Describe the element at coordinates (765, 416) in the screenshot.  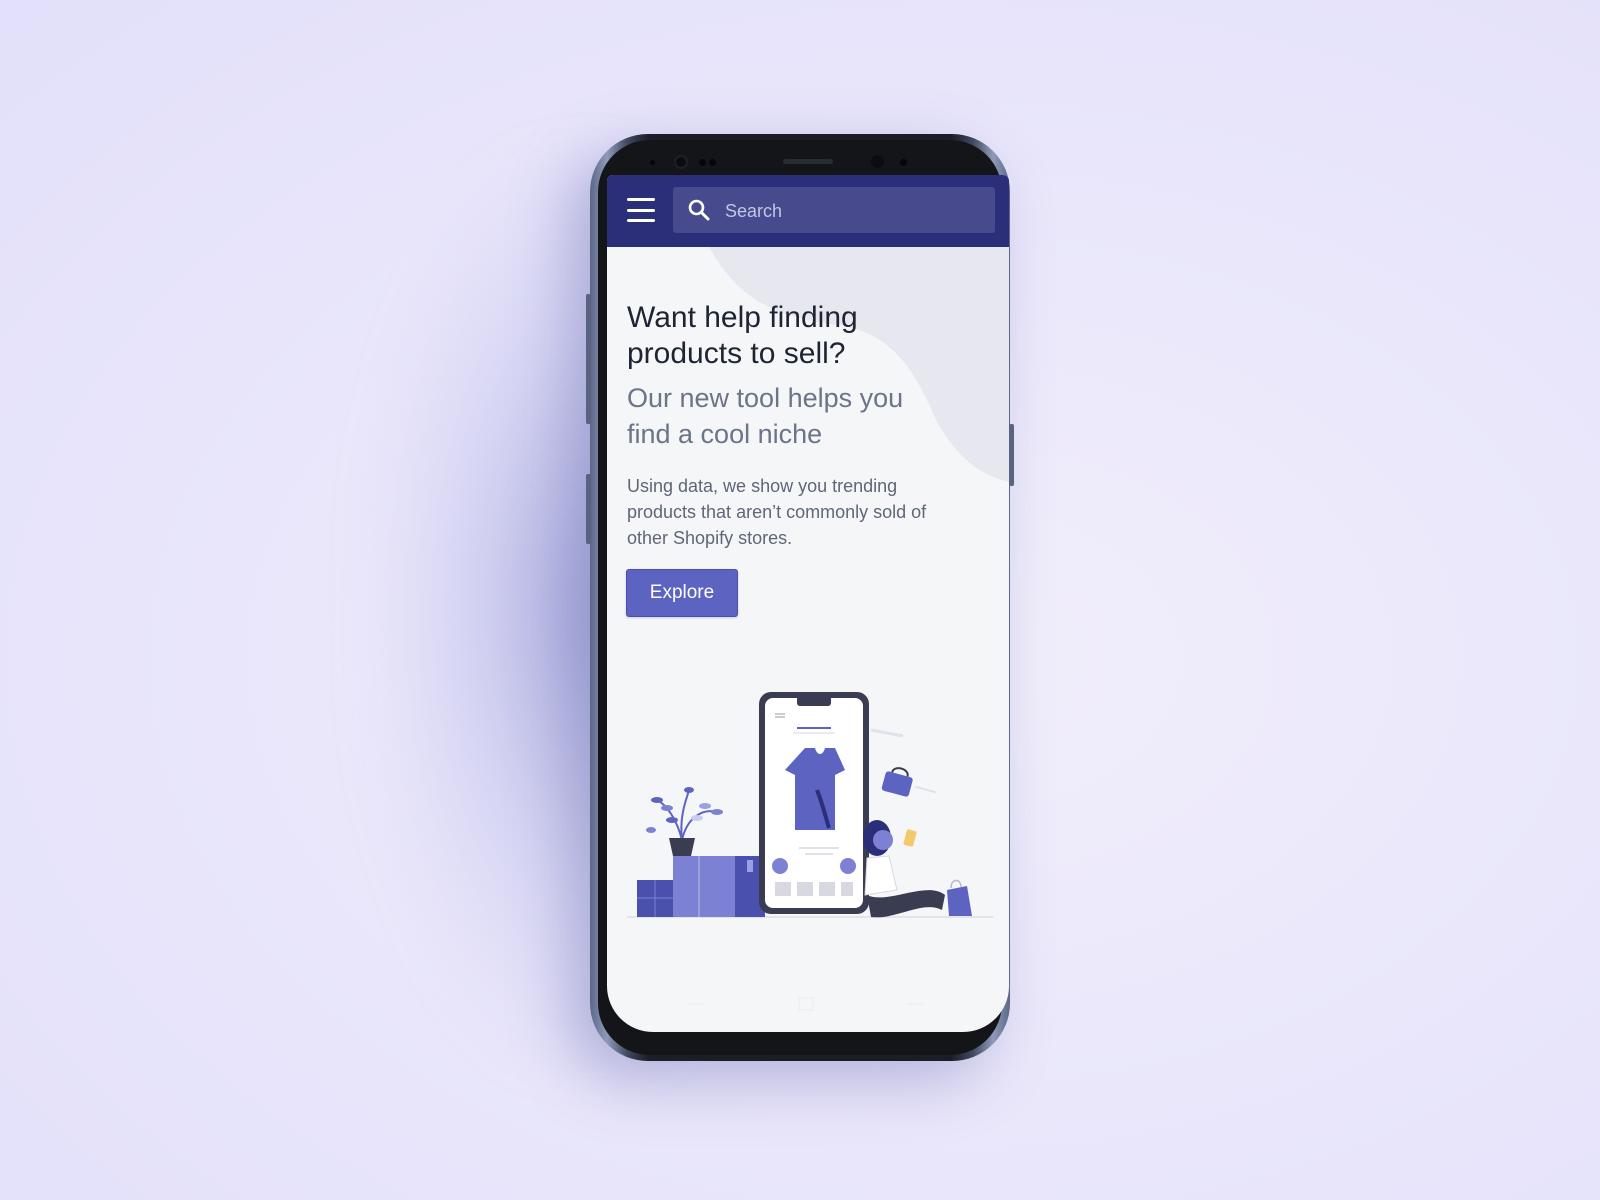
I see `hero-subheadline: Our new tool helps you find a cool niche` at that location.